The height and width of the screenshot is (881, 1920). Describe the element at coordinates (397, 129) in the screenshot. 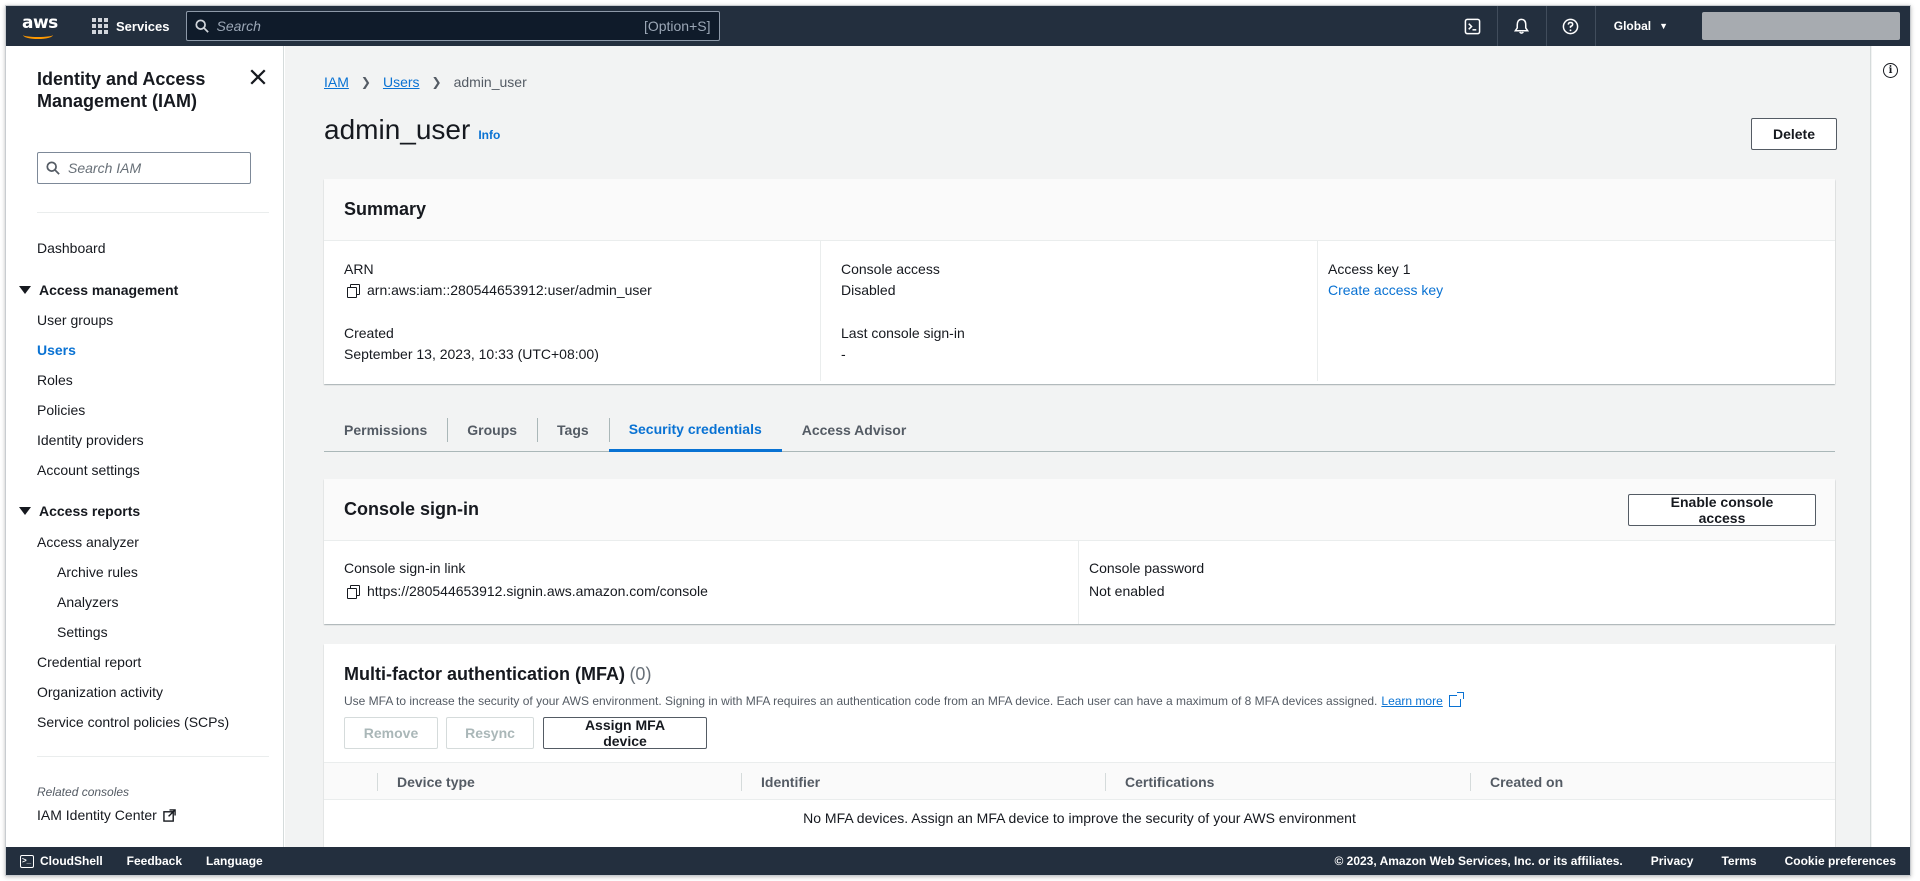

I see `page-title-text: admin_user` at that location.